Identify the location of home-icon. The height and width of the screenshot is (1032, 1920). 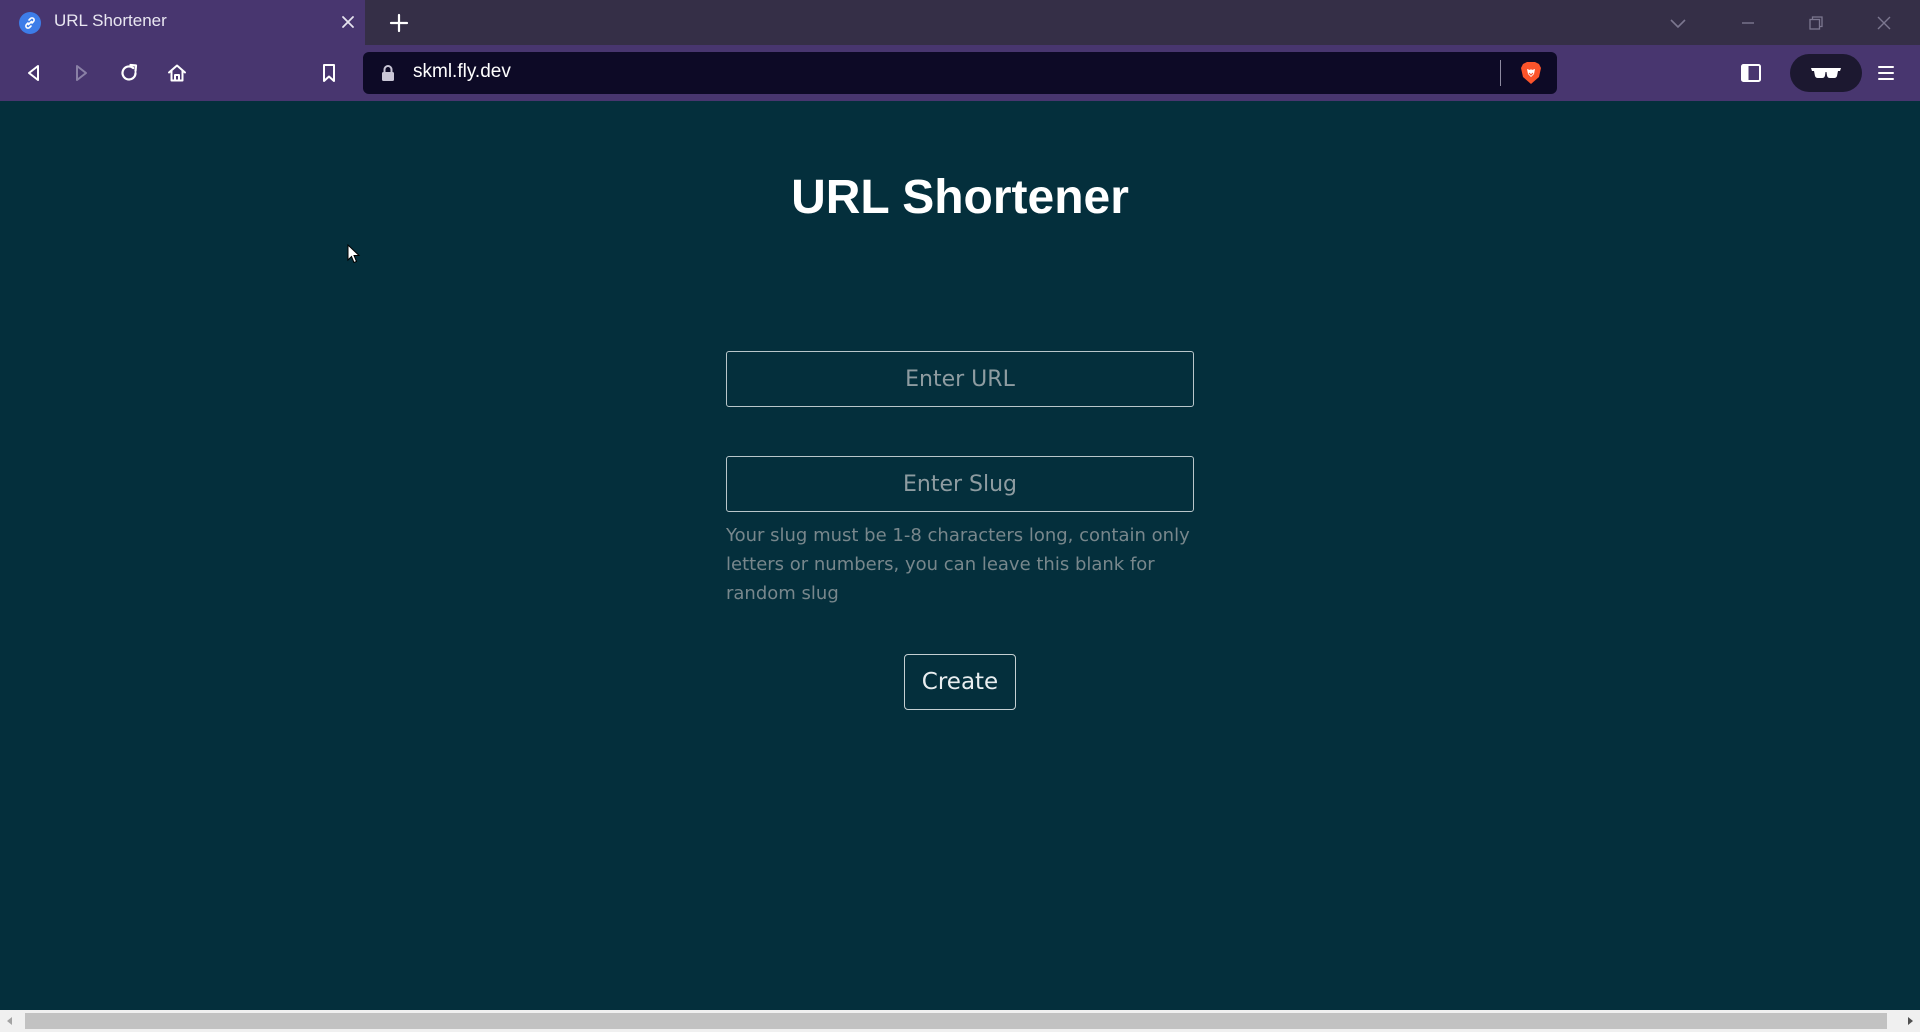
(177, 73).